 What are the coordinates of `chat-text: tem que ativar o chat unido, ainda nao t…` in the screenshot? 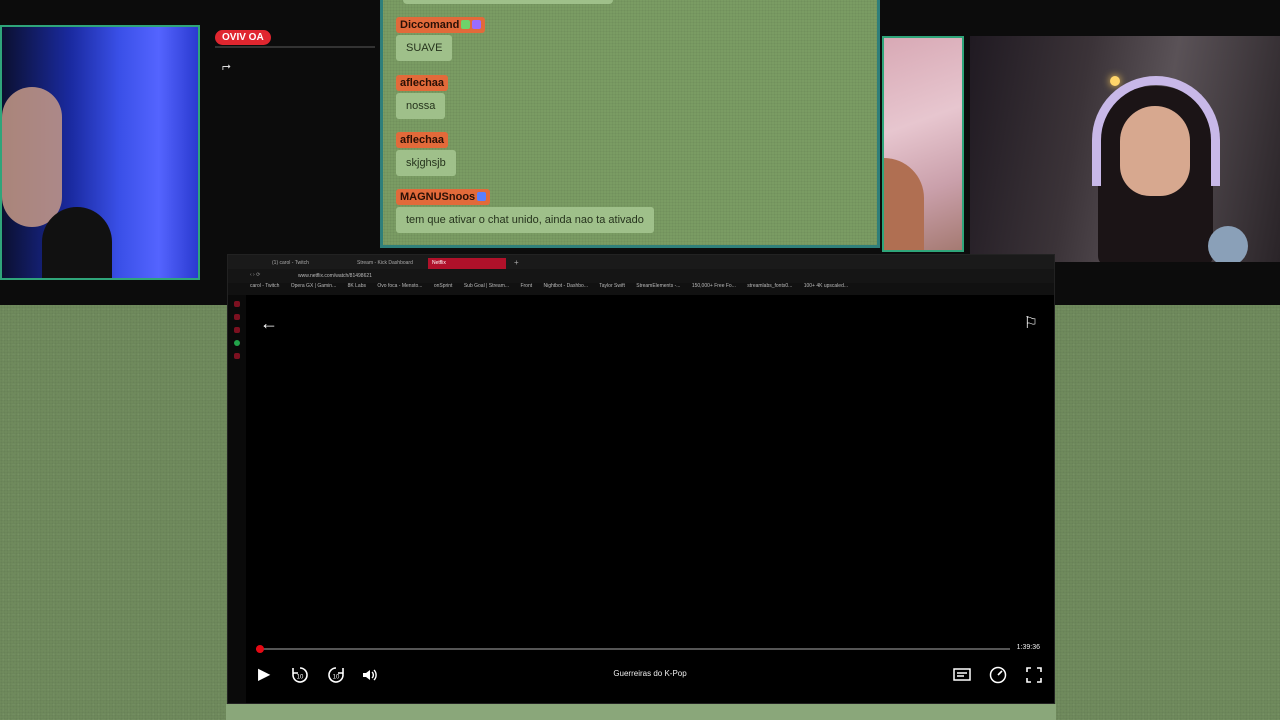 It's located at (525, 220).